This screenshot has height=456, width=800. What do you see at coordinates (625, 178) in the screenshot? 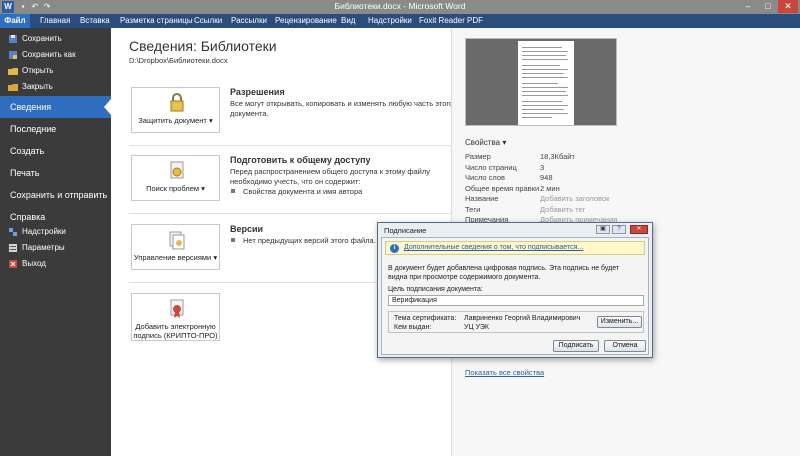
I see `property-row: Число слов 948` at bounding box center [625, 178].